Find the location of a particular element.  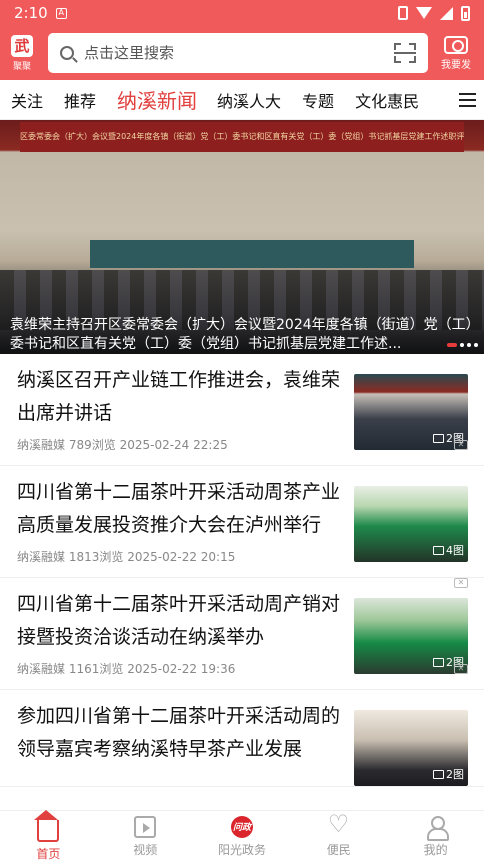

scan-icon is located at coordinates (405, 53).